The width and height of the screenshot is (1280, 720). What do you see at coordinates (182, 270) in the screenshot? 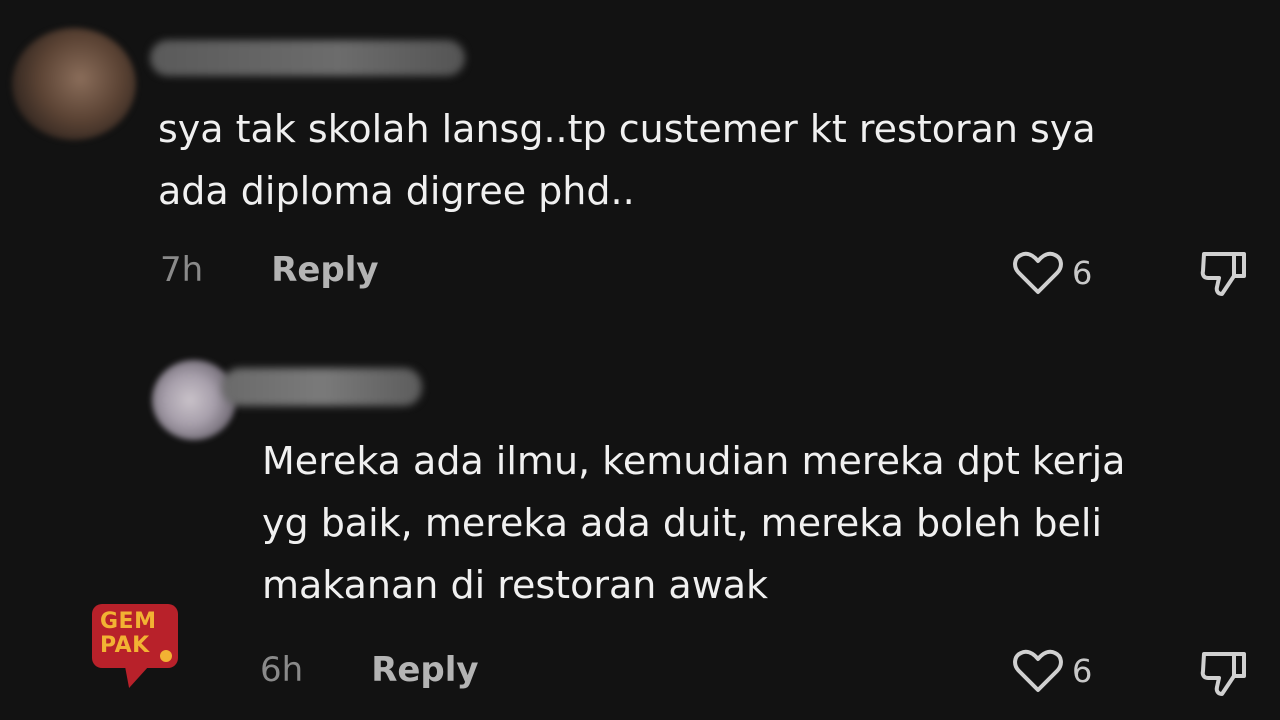
I see `timestamp: 7h` at bounding box center [182, 270].